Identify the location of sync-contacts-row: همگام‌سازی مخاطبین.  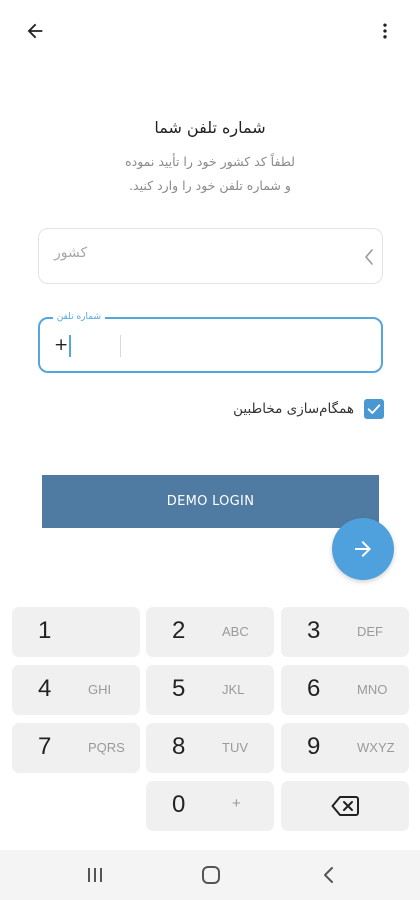
(308, 409).